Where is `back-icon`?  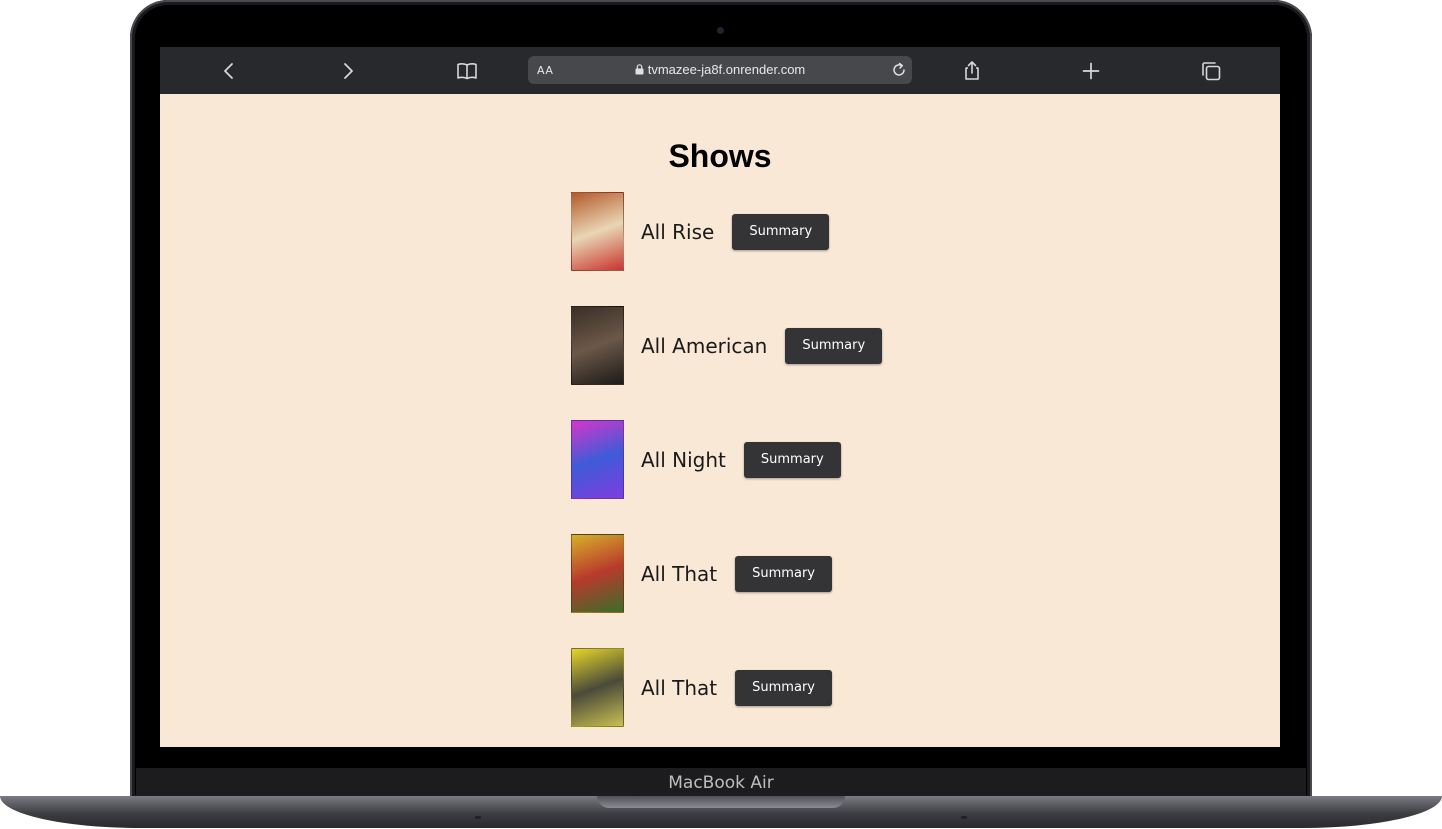 back-icon is located at coordinates (229, 71).